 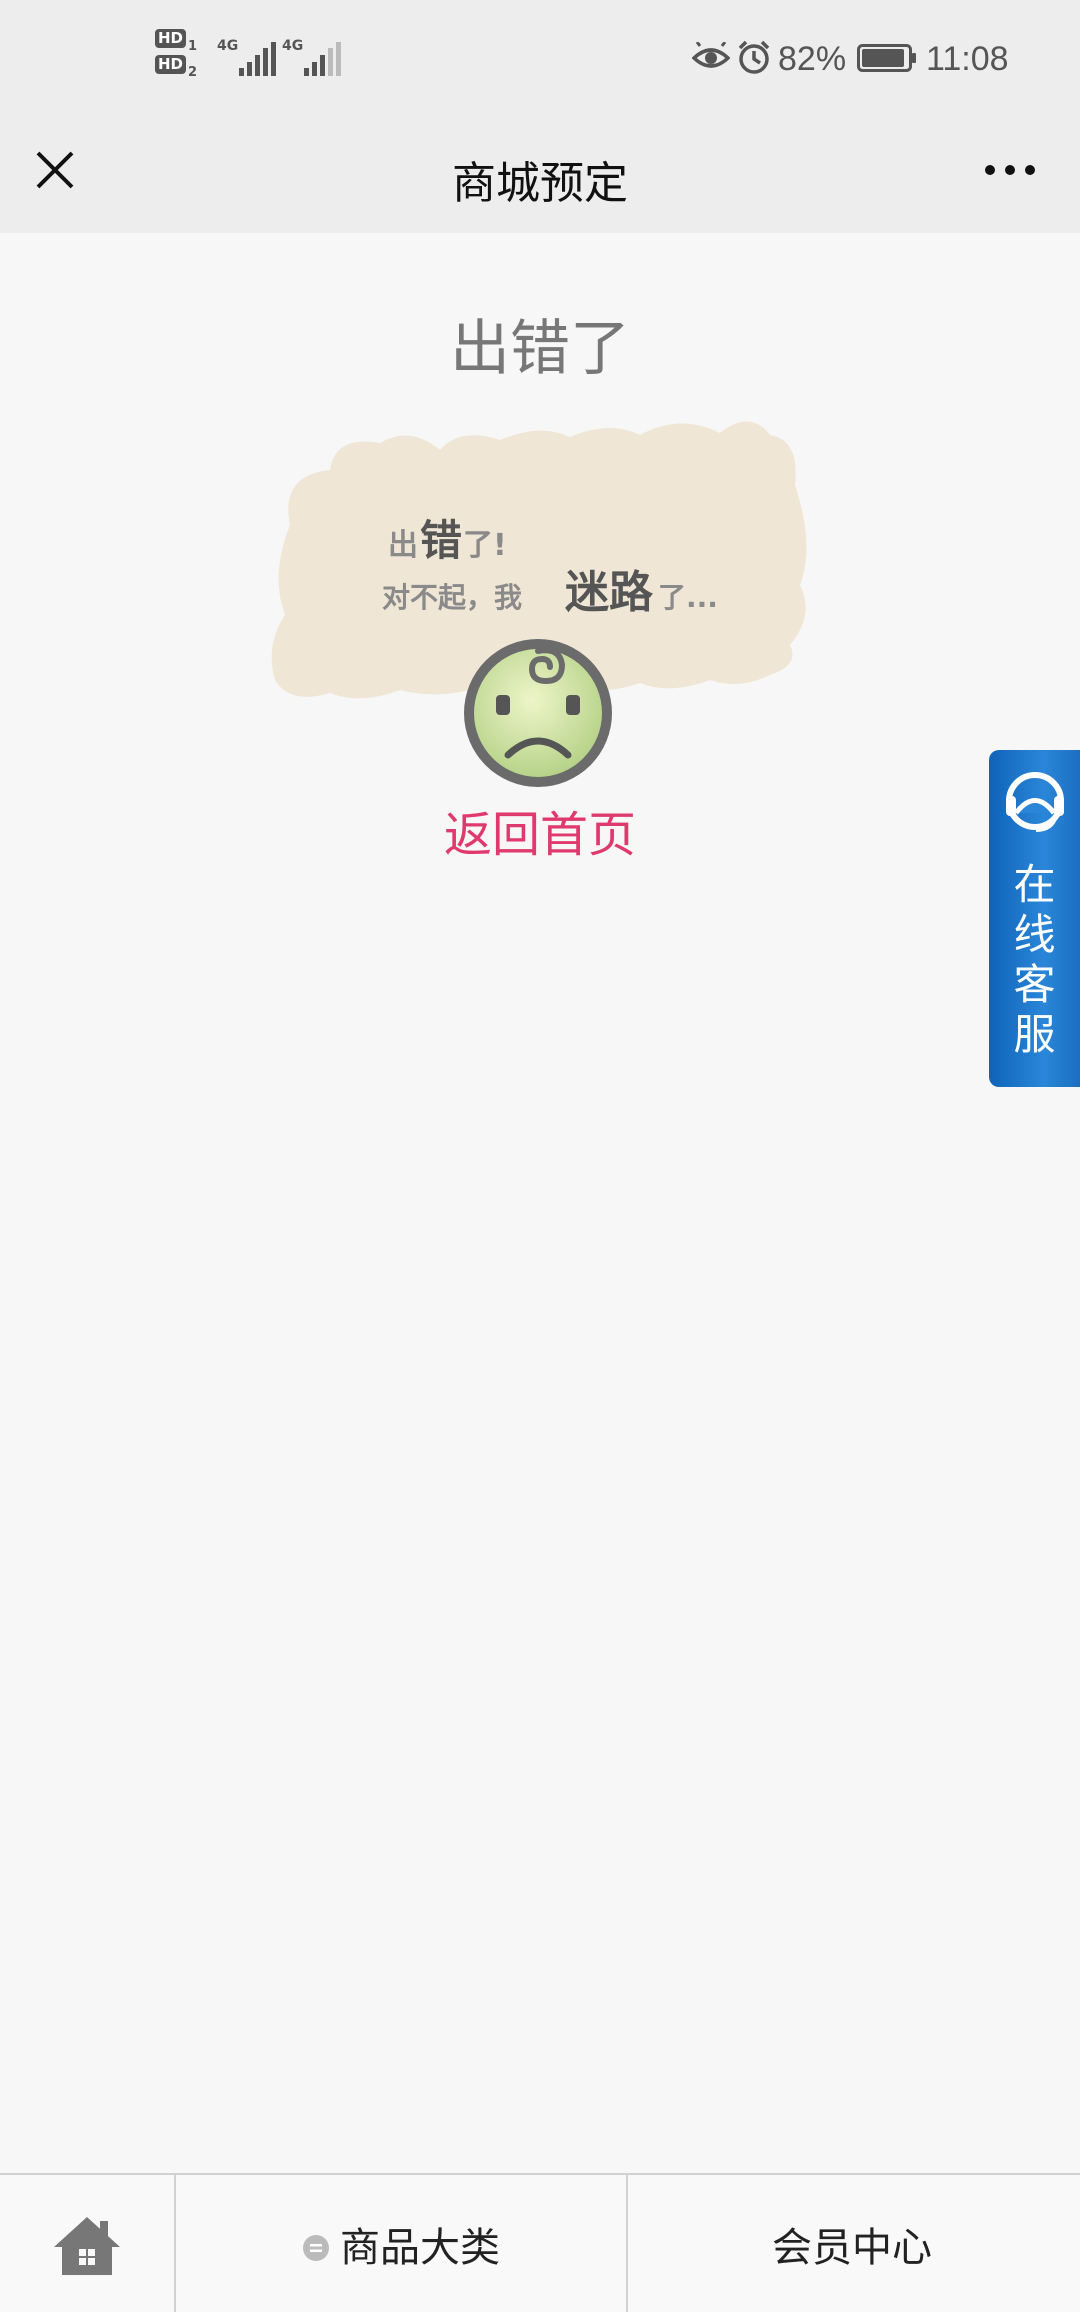 What do you see at coordinates (170, 38) in the screenshot?
I see `sim1-hd-badge: HD` at bounding box center [170, 38].